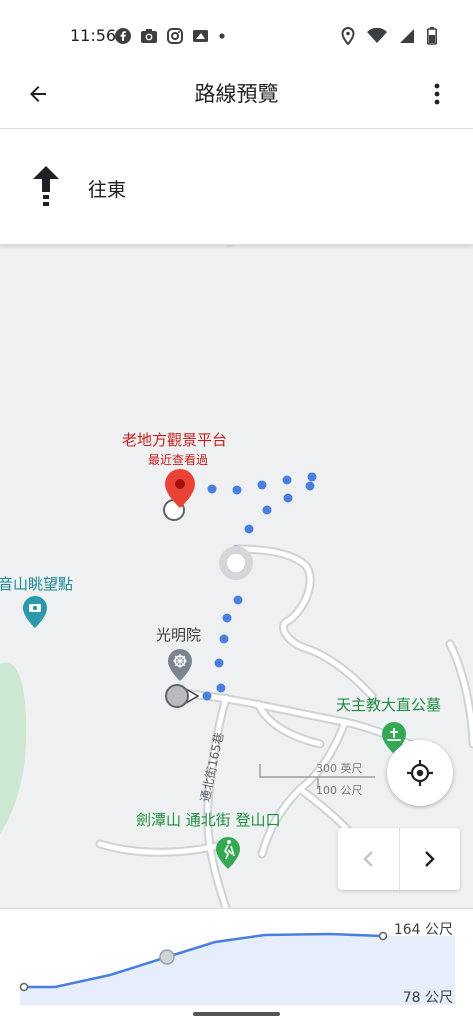 The image size is (473, 1025). I want to click on location-icon, so click(348, 36).